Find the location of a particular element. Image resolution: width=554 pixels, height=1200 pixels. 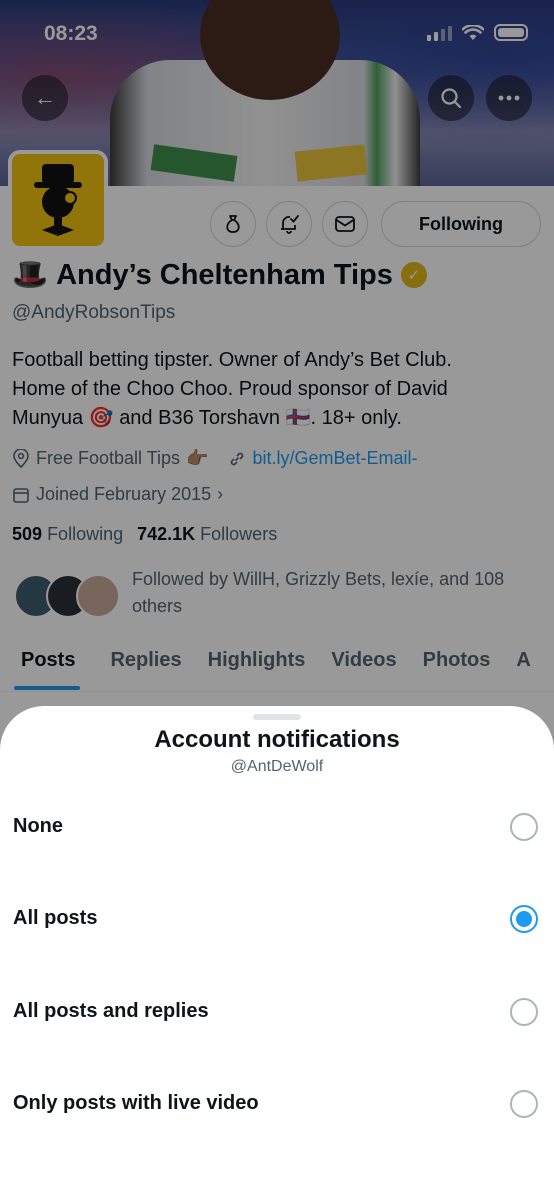

sheet-subtitle: @AntDeWolf is located at coordinates (277, 766).